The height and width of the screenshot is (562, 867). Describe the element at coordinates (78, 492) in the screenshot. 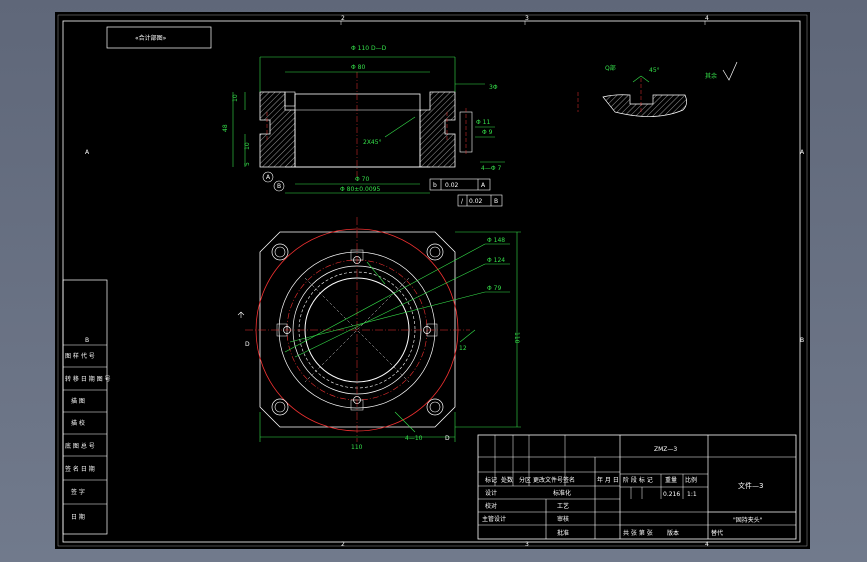

I see `left-cell-6: 签 字` at that location.